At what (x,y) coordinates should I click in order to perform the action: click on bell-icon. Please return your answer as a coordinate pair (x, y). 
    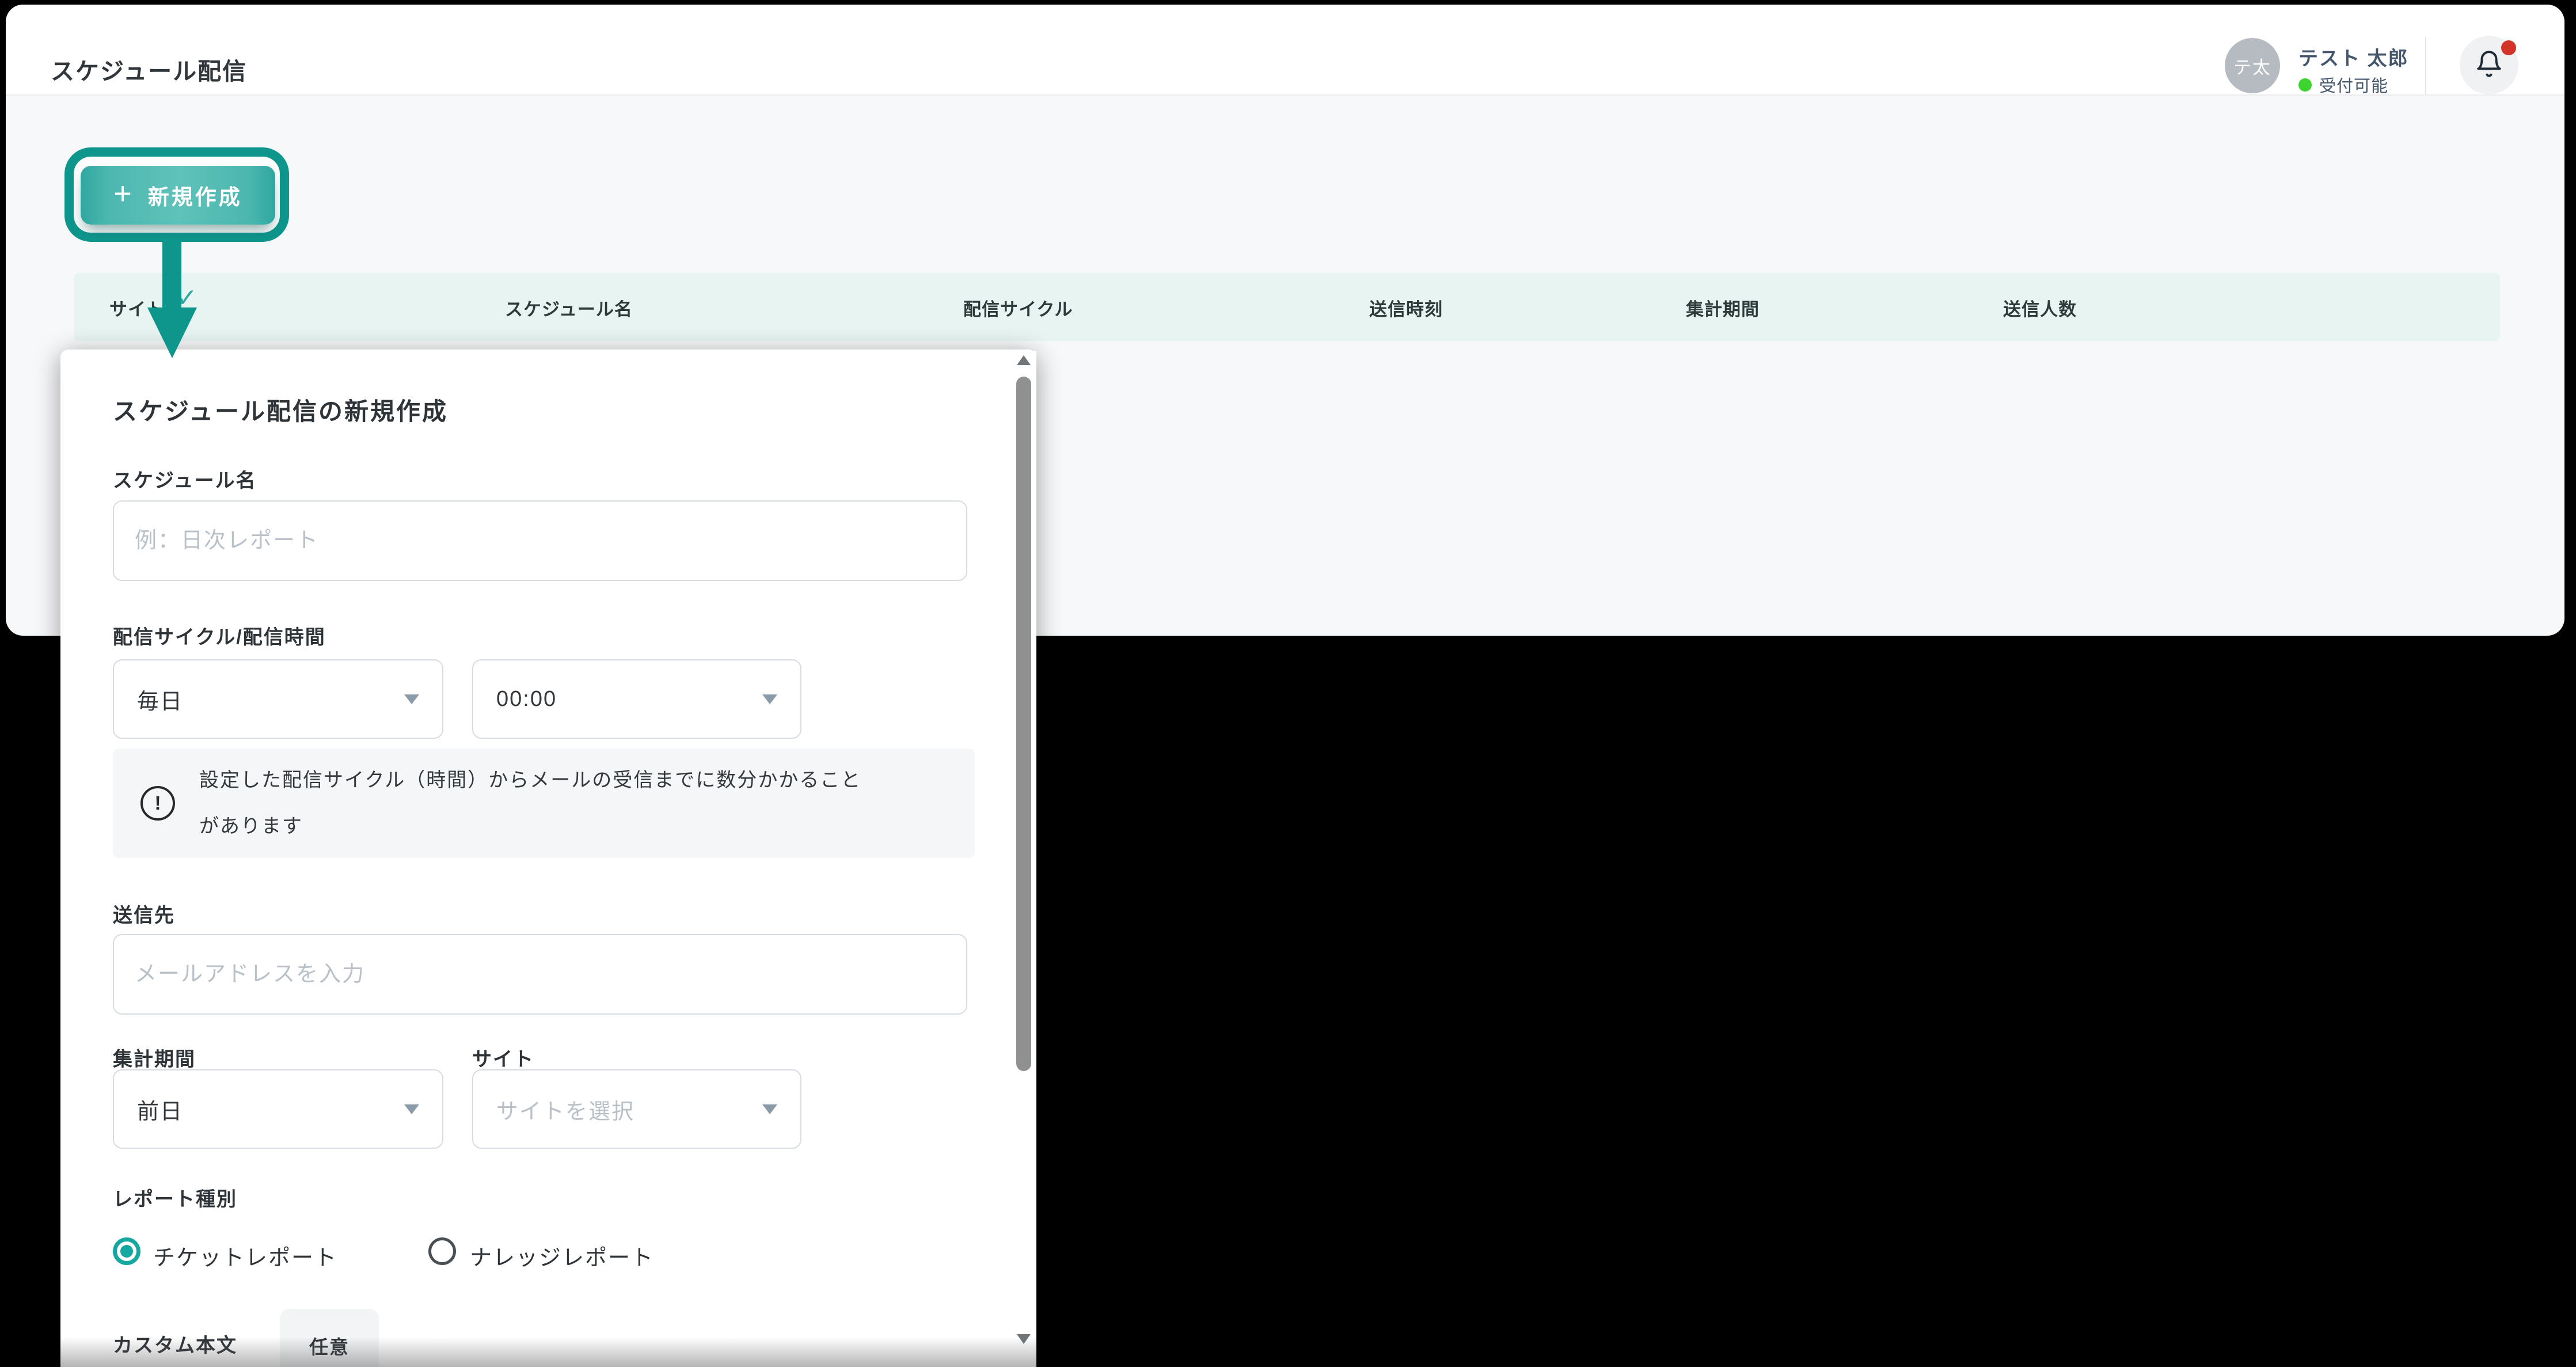
    Looking at the image, I should click on (2489, 65).